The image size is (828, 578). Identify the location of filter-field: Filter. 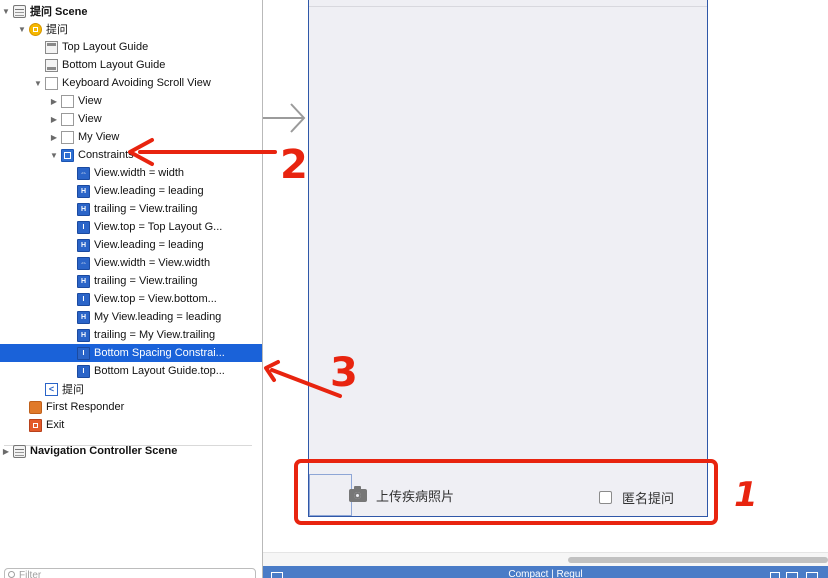
(130, 573).